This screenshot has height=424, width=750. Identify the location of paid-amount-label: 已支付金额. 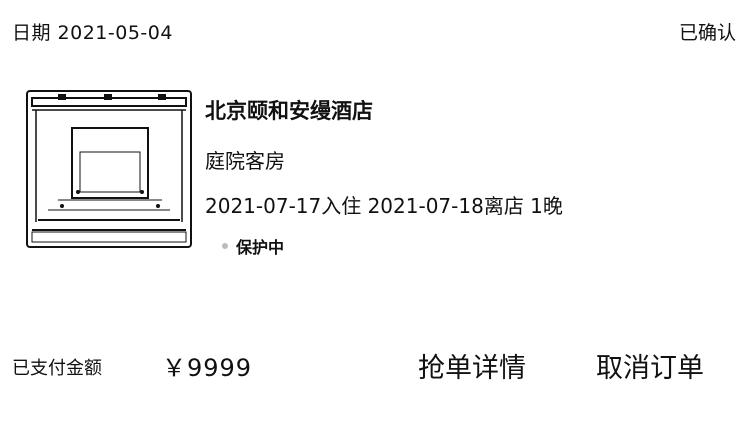
(57, 368).